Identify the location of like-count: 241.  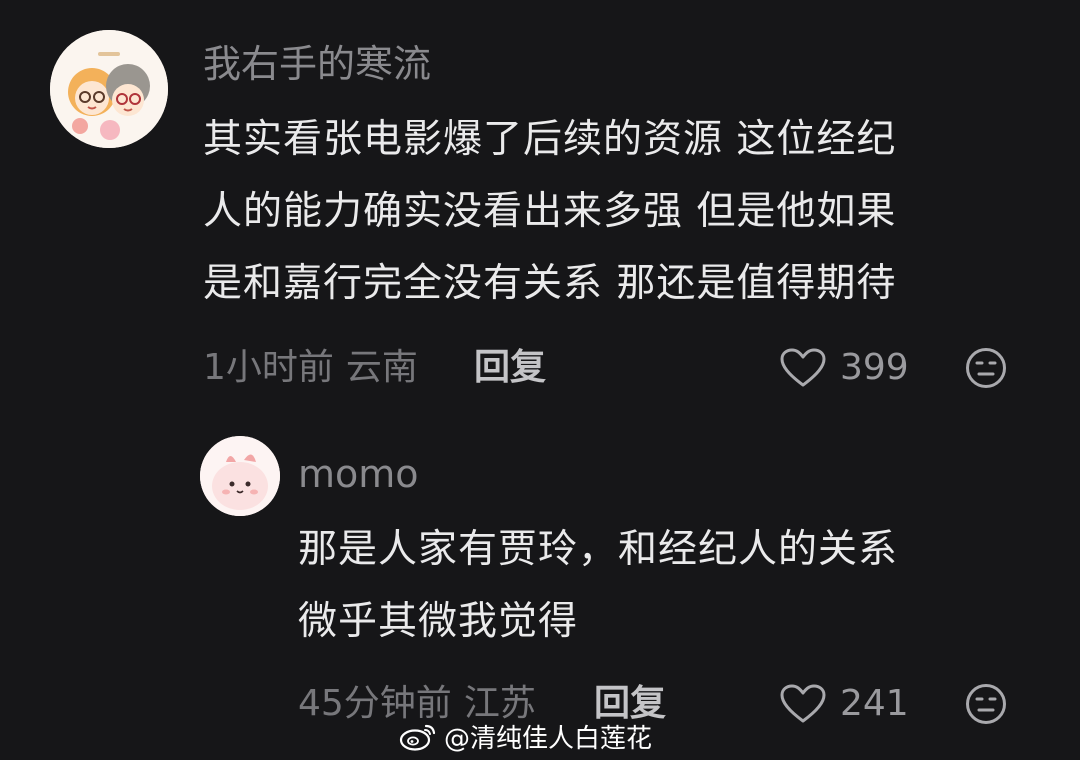
(874, 703).